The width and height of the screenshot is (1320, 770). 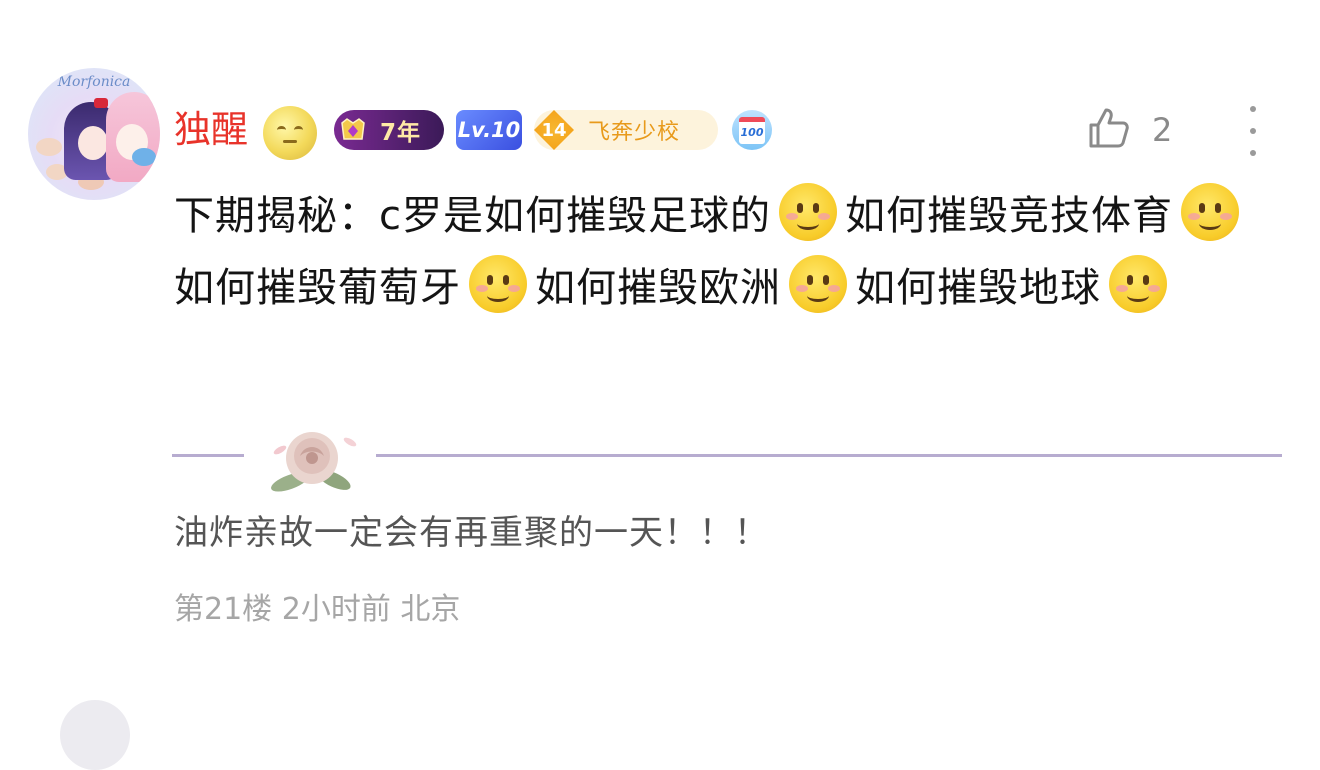 What do you see at coordinates (634, 132) in the screenshot?
I see `fan-level-title: 飞奔少校` at bounding box center [634, 132].